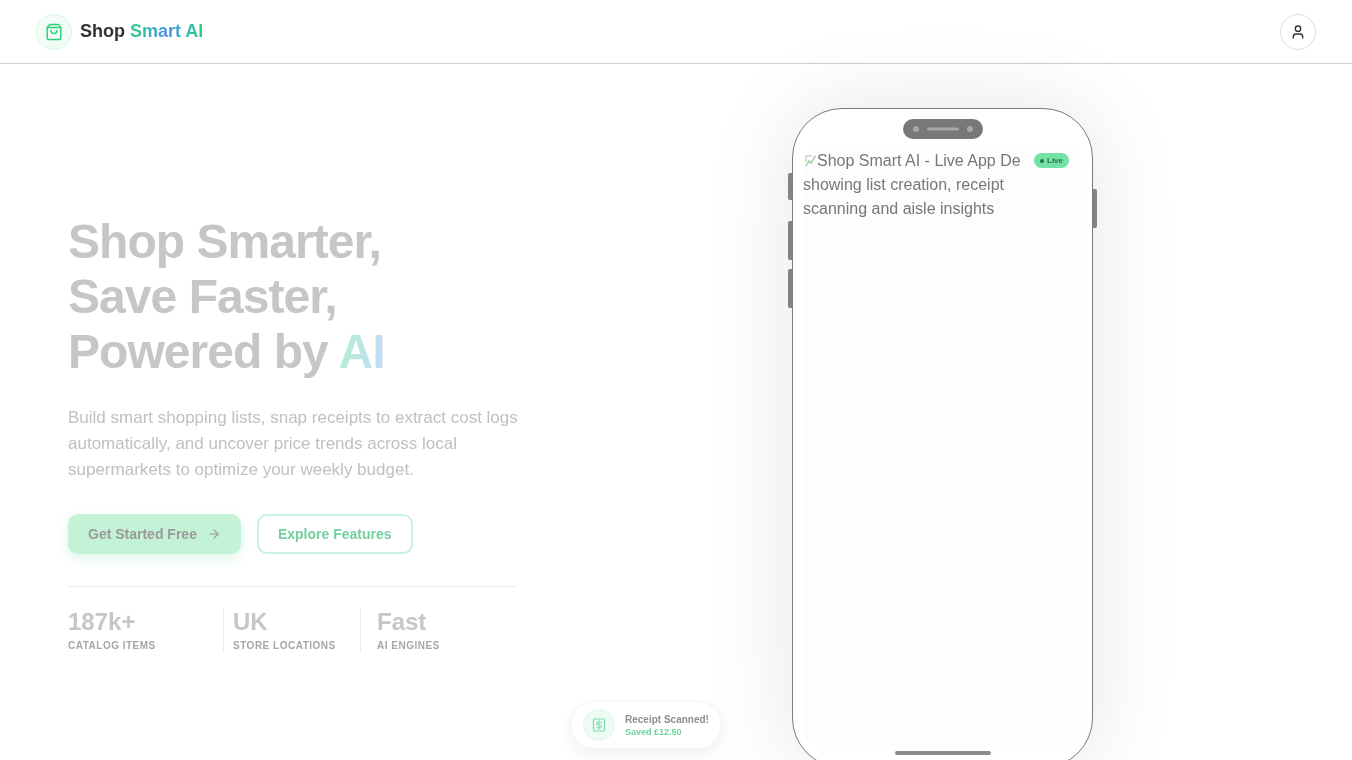  I want to click on broken-image-icon, so click(811, 161).